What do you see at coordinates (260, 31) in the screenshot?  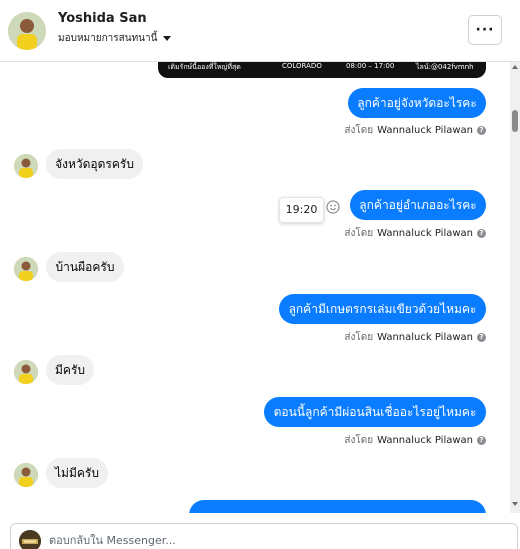 I see `conversation-header: Yoshida San มอบหมายการสนทนานี้ ···` at bounding box center [260, 31].